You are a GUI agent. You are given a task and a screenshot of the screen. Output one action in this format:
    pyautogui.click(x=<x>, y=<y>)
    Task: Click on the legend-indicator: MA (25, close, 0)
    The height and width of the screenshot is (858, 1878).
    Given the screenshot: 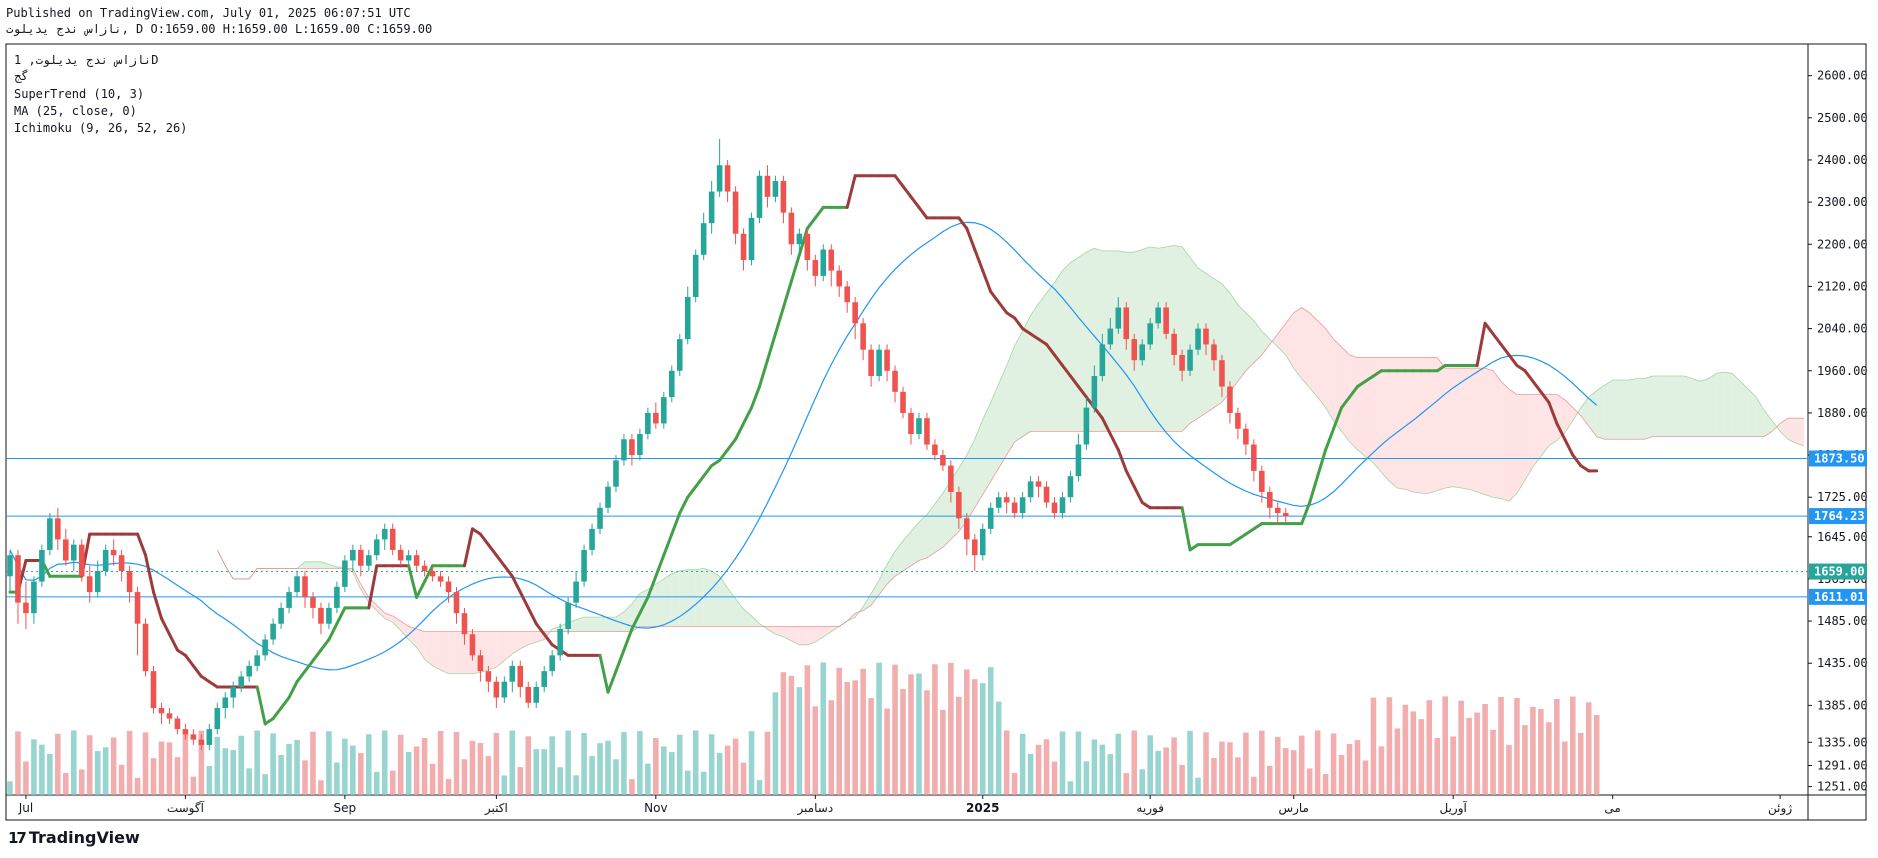 What is the action you would take?
    pyautogui.click(x=75, y=111)
    